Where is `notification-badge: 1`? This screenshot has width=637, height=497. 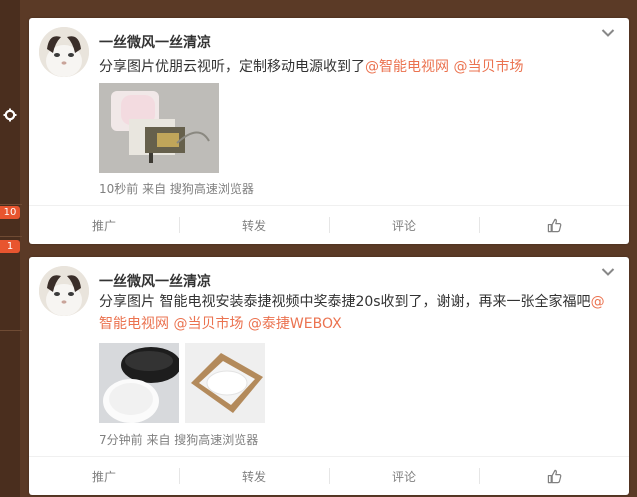
notification-badge: 1 is located at coordinates (10, 246).